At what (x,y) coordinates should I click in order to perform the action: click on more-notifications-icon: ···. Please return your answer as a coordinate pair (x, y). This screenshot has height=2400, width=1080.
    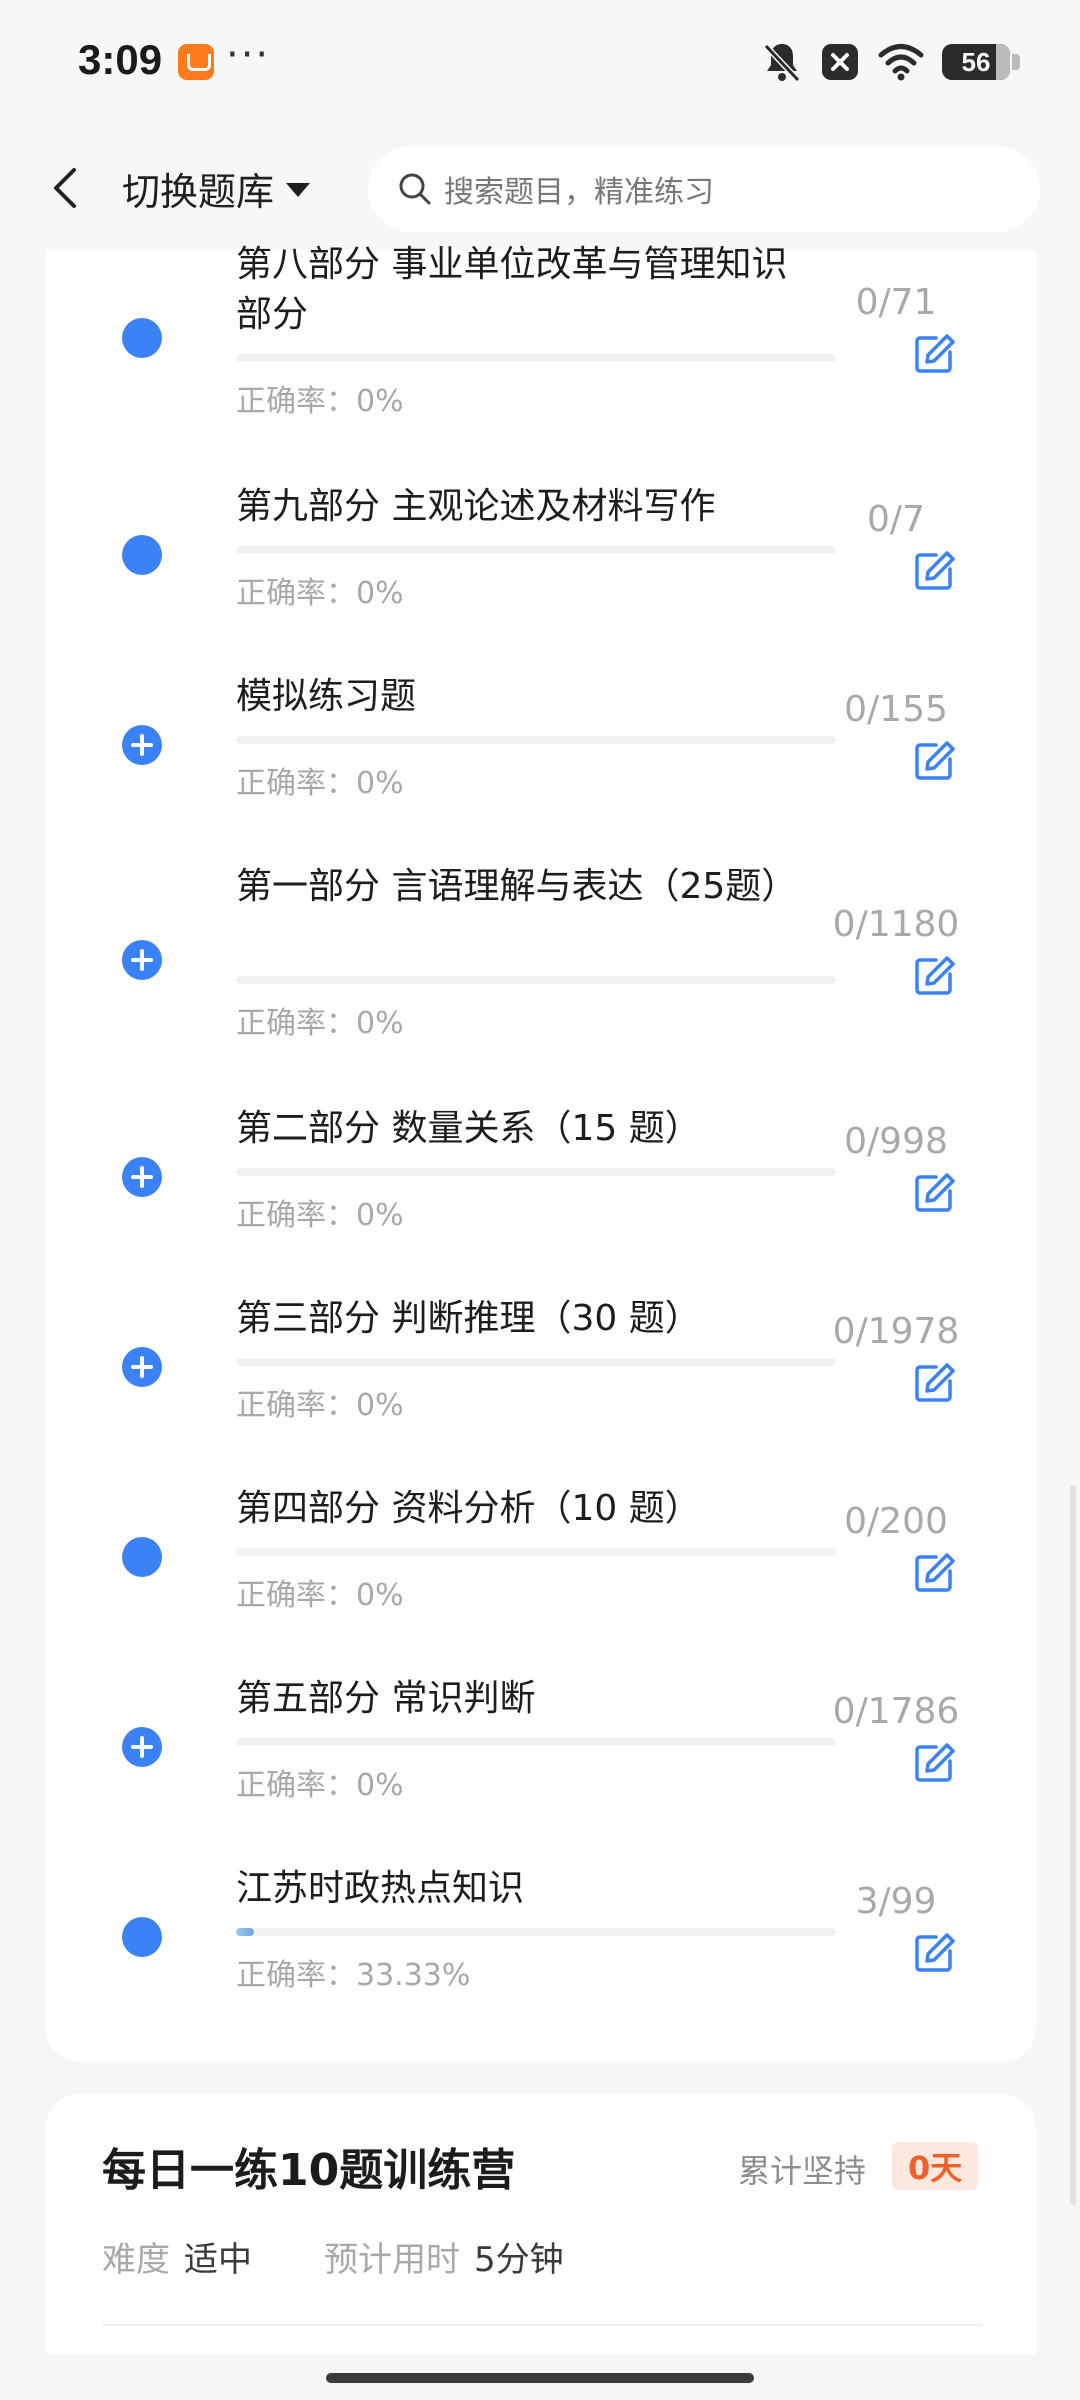
    Looking at the image, I should click on (248, 55).